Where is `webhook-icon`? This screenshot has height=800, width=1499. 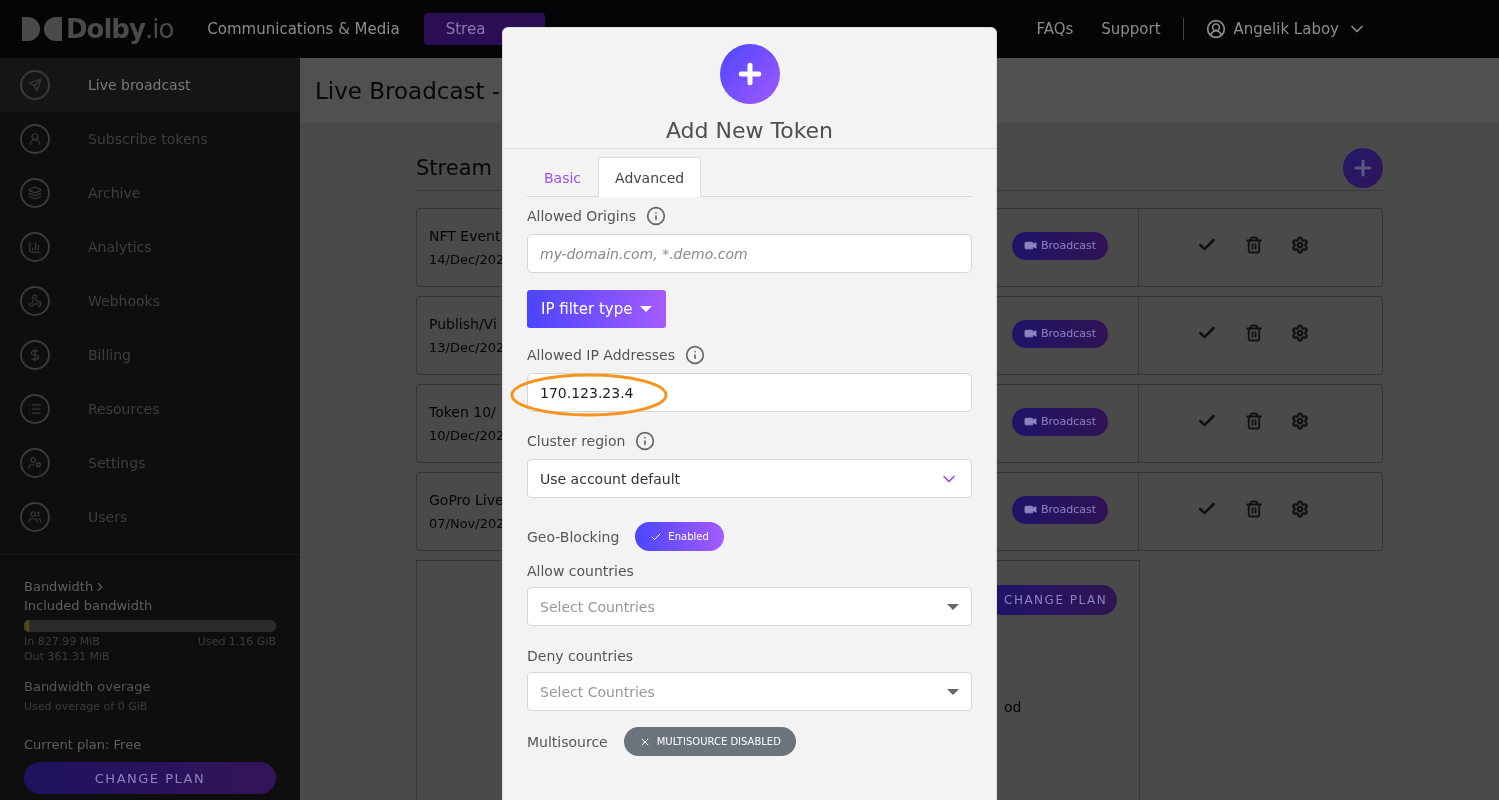 webhook-icon is located at coordinates (35, 301).